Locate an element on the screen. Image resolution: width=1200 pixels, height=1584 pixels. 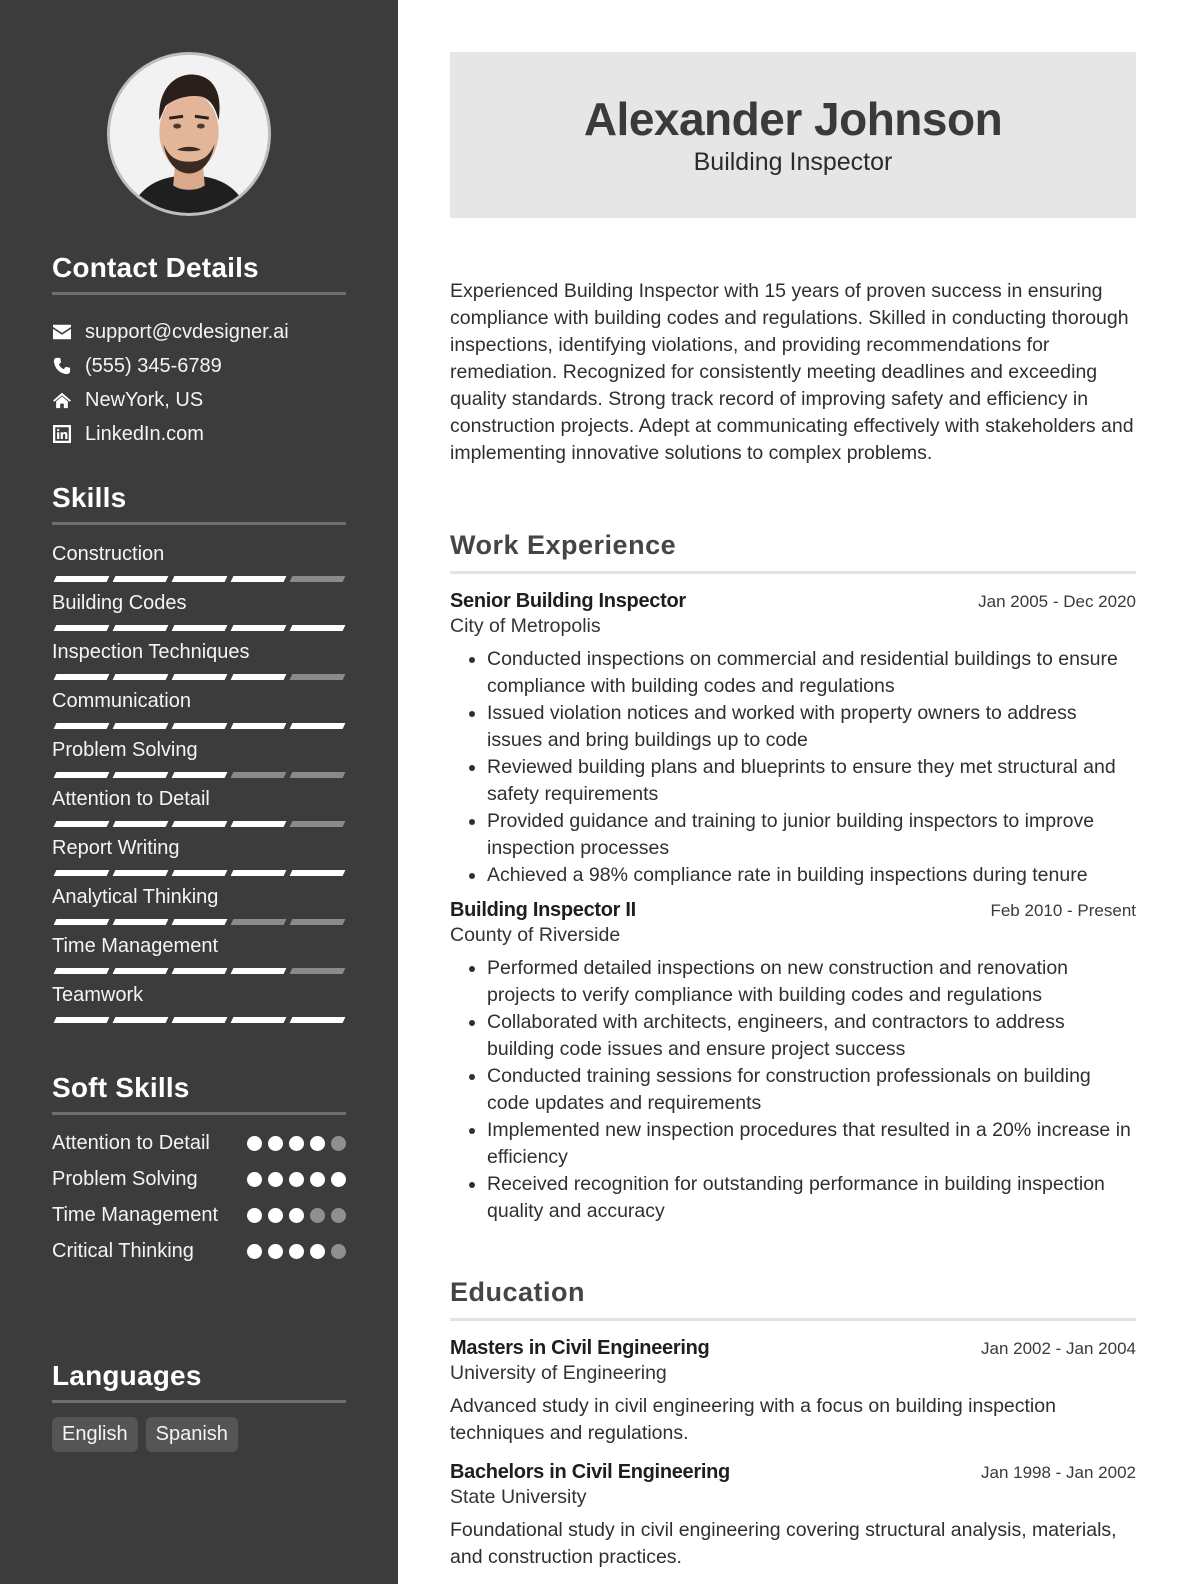
skill-item: Construction is located at coordinates (199, 565).